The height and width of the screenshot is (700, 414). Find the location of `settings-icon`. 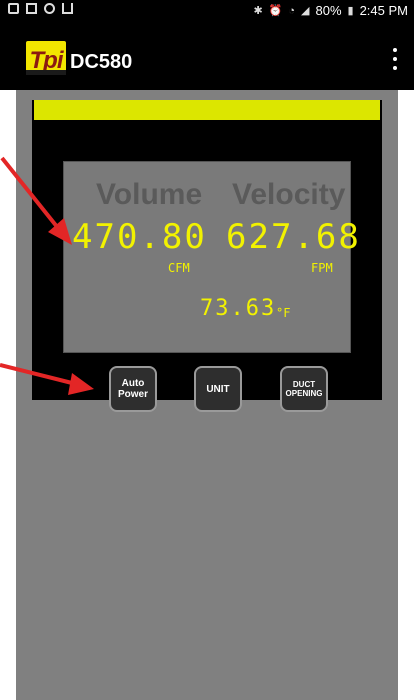

settings-icon is located at coordinates (49, 8).